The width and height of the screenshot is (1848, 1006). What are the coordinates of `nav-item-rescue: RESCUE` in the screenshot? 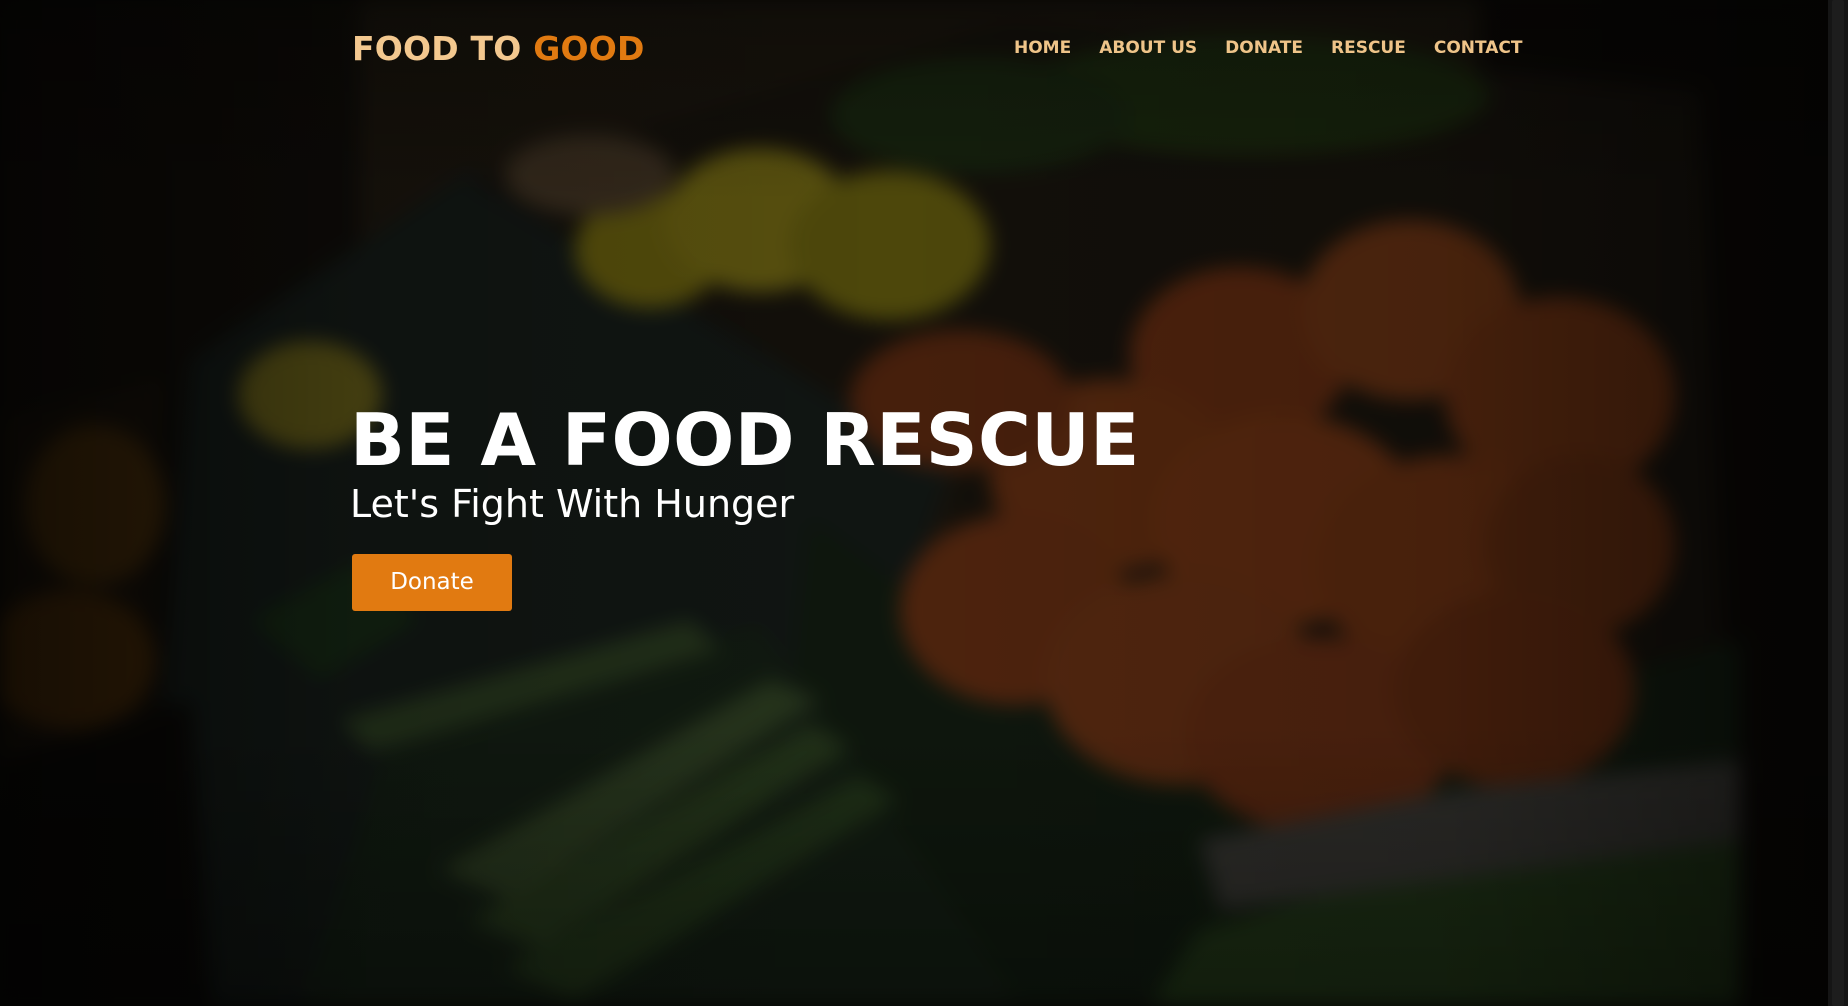 It's located at (1368, 48).